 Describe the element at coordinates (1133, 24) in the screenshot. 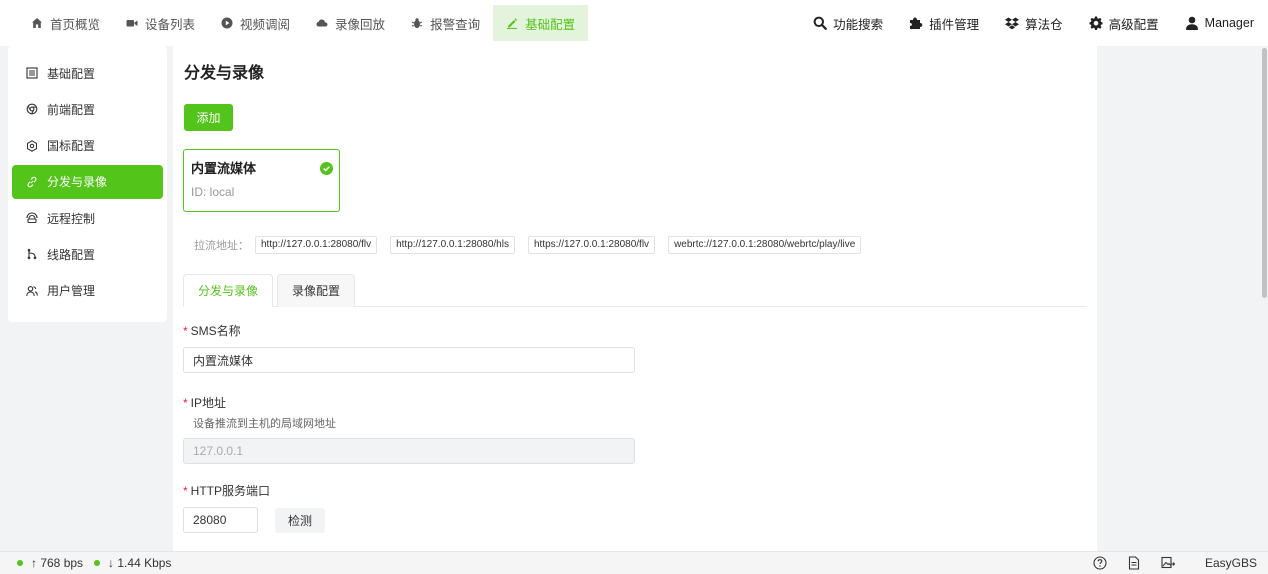

I see `advanced-config-label: 高级配置` at that location.